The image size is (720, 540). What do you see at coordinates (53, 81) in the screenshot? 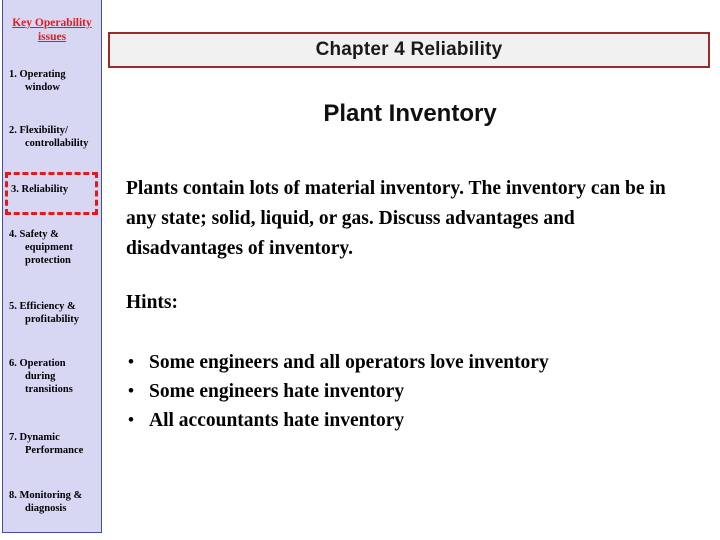
I see `sidebar-item-operating-window: 1. Operating window` at bounding box center [53, 81].